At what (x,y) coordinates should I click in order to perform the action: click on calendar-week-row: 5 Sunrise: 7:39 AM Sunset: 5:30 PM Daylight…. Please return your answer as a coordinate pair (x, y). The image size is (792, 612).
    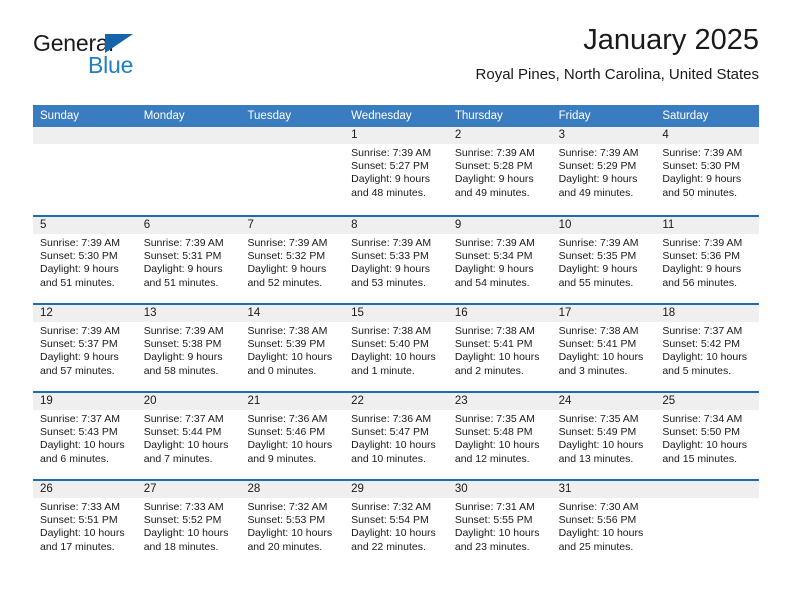
    Looking at the image, I should click on (396, 259).